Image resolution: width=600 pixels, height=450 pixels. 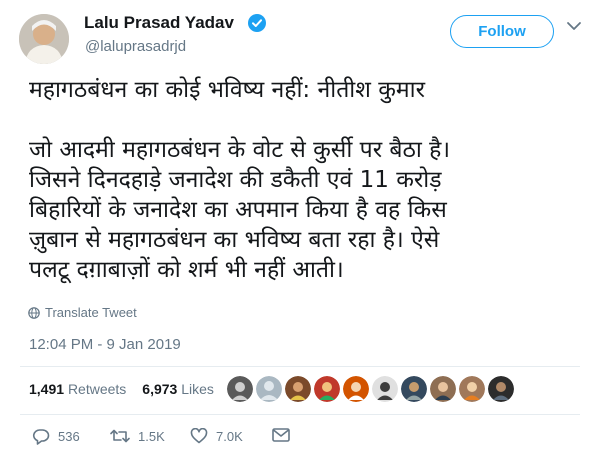 I want to click on translate-label: Translate Tweet, so click(x=91, y=312).